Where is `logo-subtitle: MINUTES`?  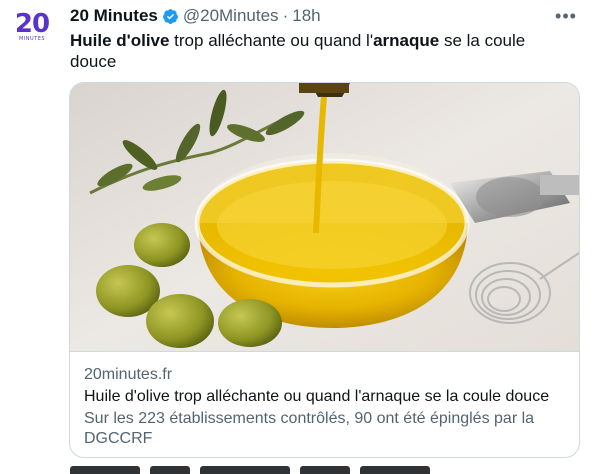
logo-subtitle: MINUTES is located at coordinates (32, 38).